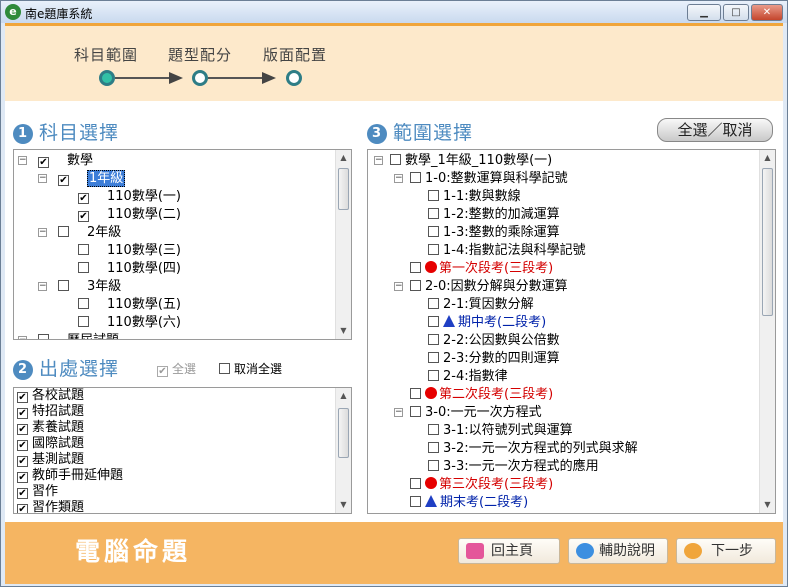 The height and width of the screenshot is (587, 788). Describe the element at coordinates (50, 412) in the screenshot. I see `source-list-item: ✔ 特招試題` at that location.